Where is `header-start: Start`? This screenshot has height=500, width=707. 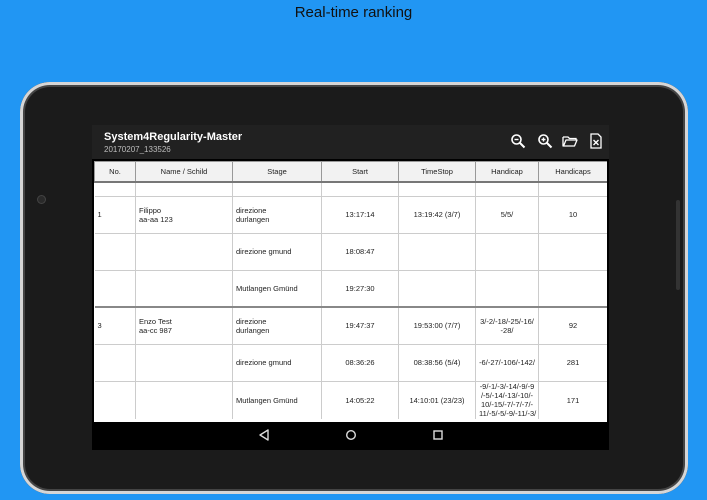 header-start: Start is located at coordinates (360, 172).